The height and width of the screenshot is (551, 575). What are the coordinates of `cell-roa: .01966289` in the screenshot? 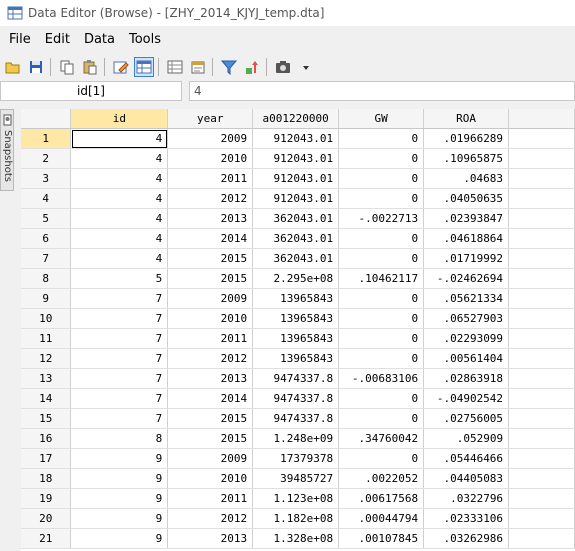 It's located at (466, 138).